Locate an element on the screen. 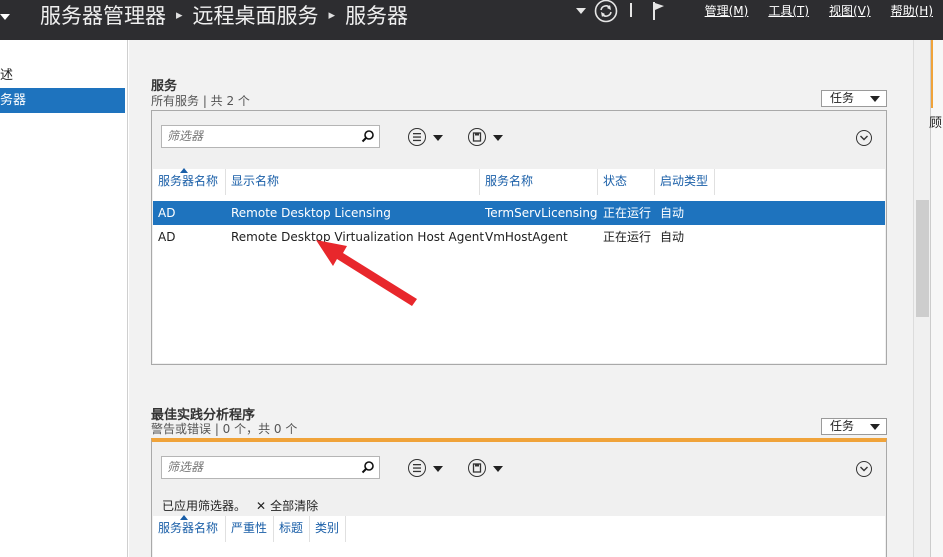 The image size is (943, 557). menu-manage: 管理(M) is located at coordinates (727, 10).